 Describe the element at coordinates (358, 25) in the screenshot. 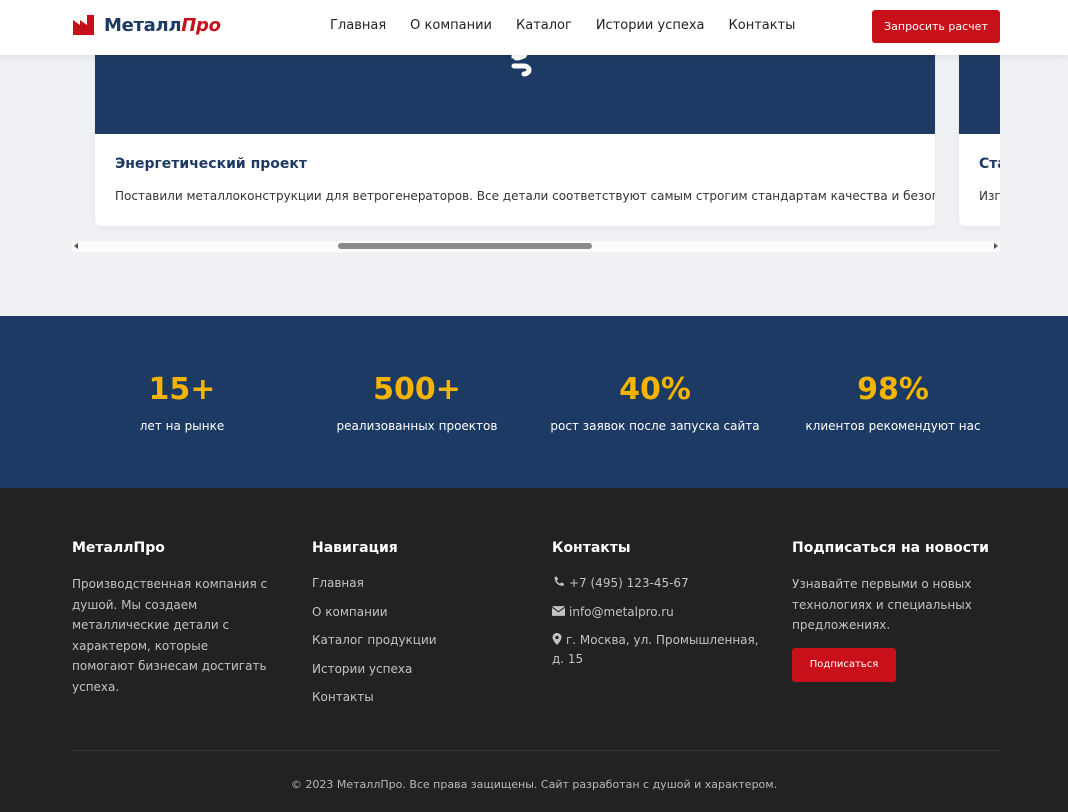

I see `nav-link-home: Главная` at that location.